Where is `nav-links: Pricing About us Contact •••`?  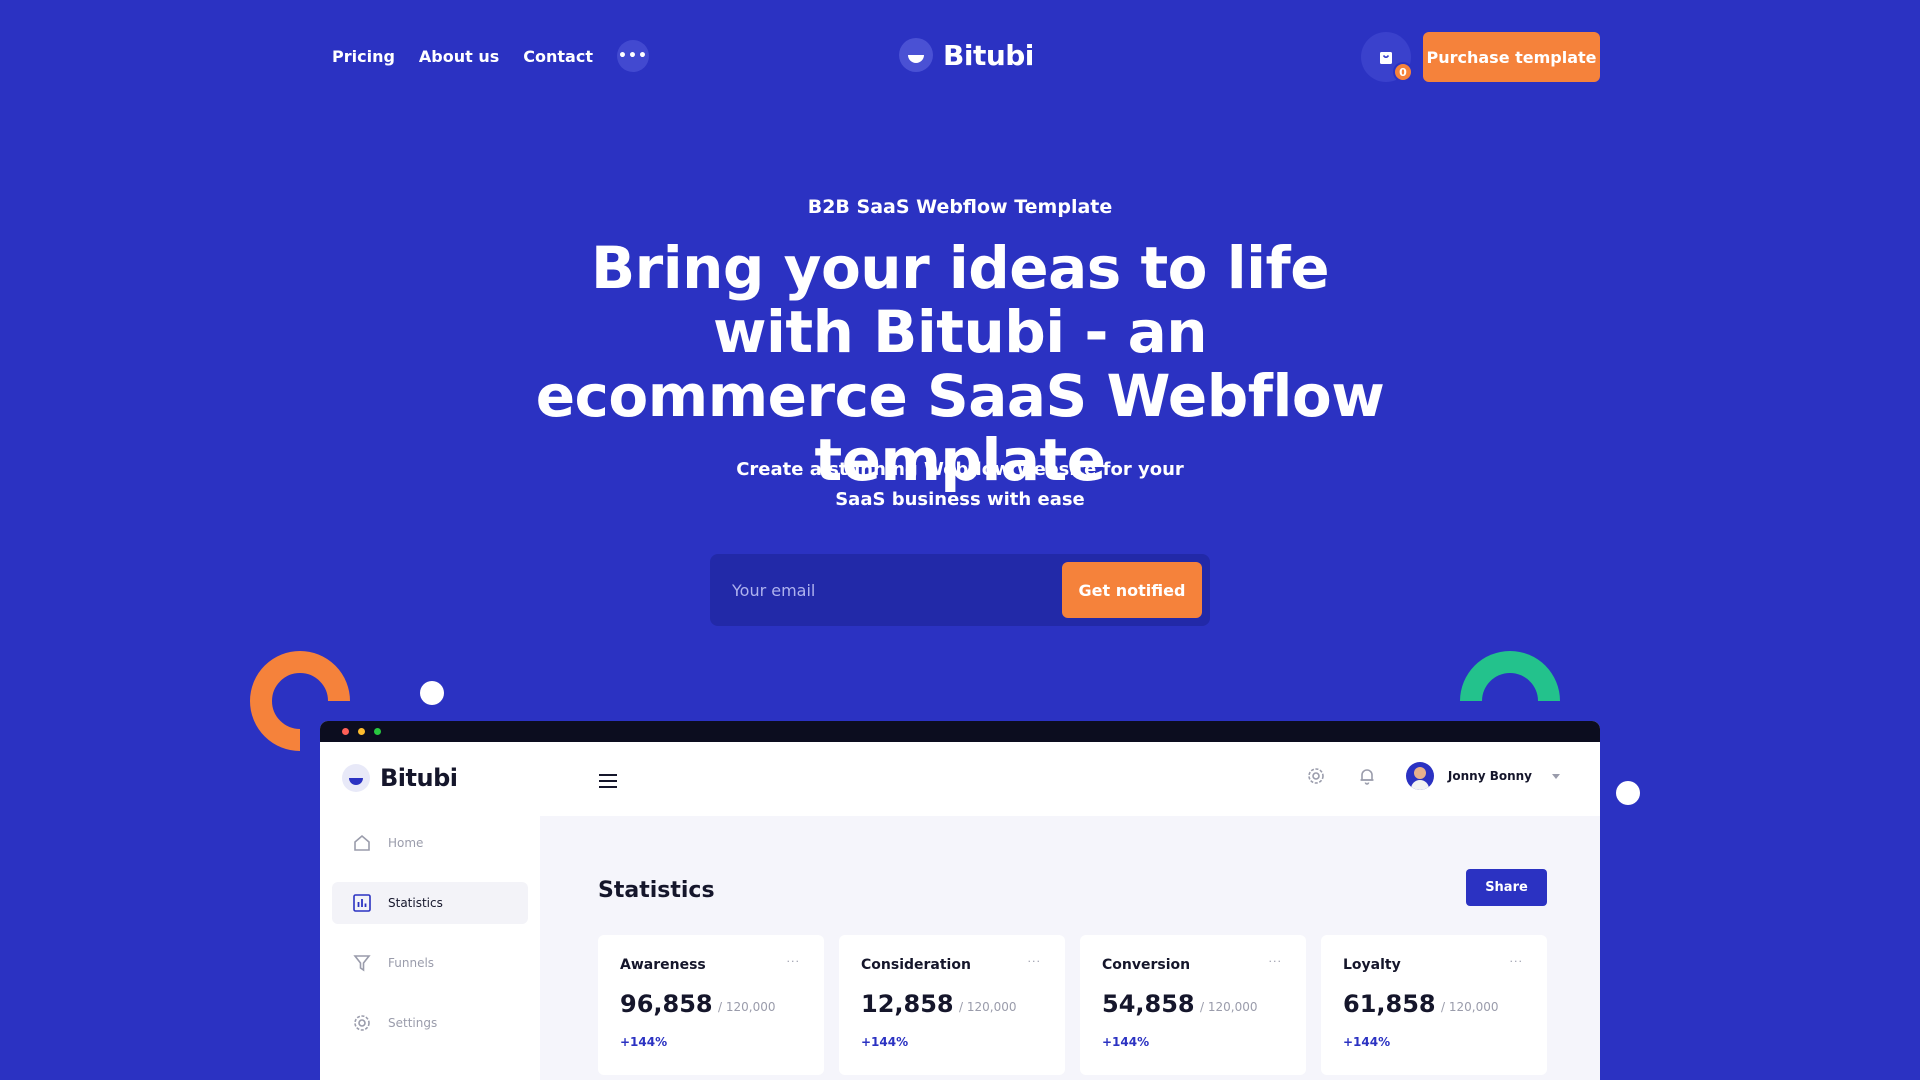
nav-links: Pricing About us Contact ••• is located at coordinates (490, 56).